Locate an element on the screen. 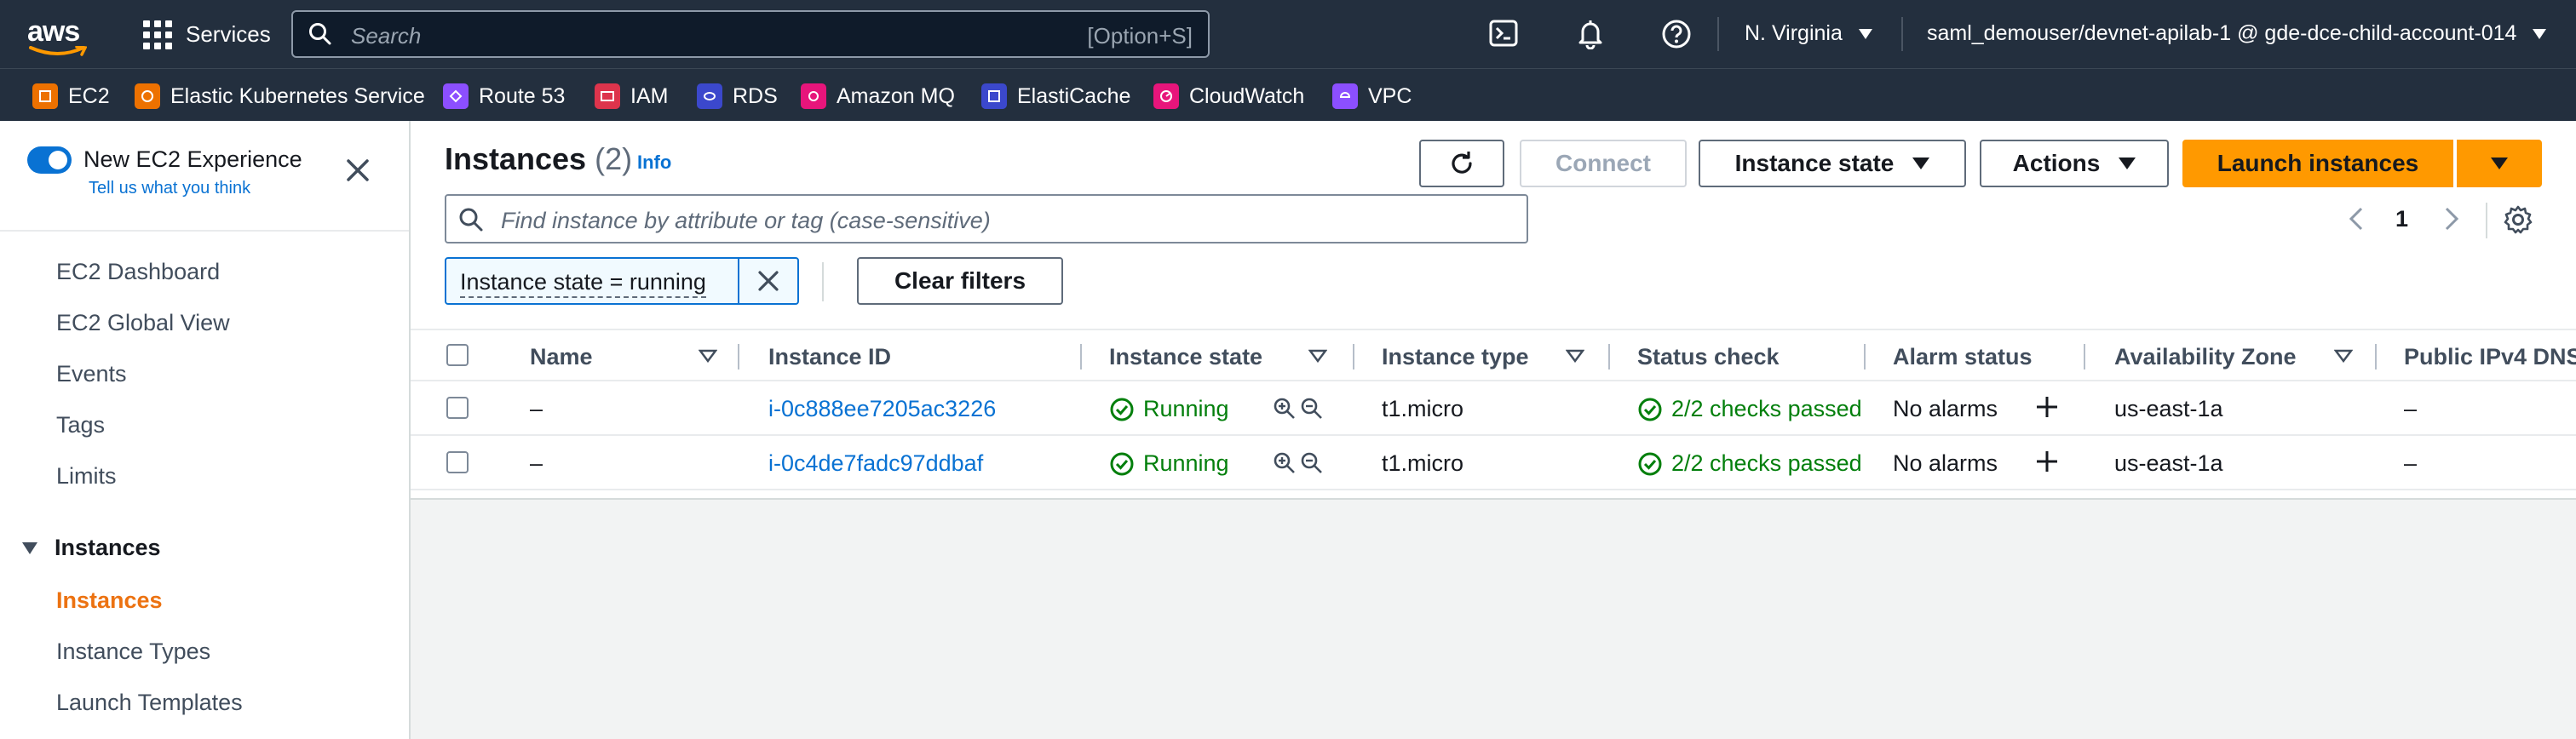  favorite-label: Elastic Kubernetes Service is located at coordinates (297, 95).